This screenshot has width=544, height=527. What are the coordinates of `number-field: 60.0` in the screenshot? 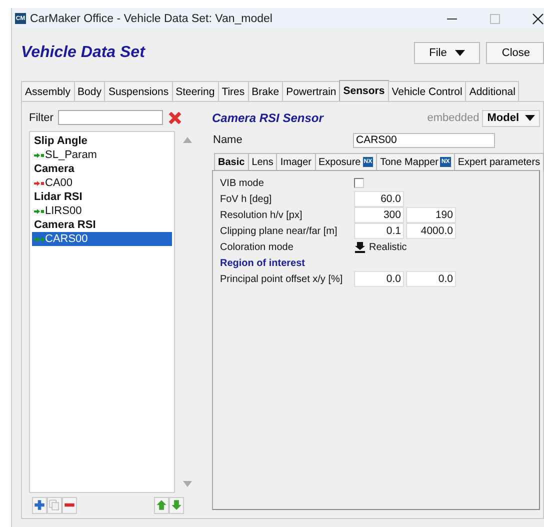 It's located at (379, 199).